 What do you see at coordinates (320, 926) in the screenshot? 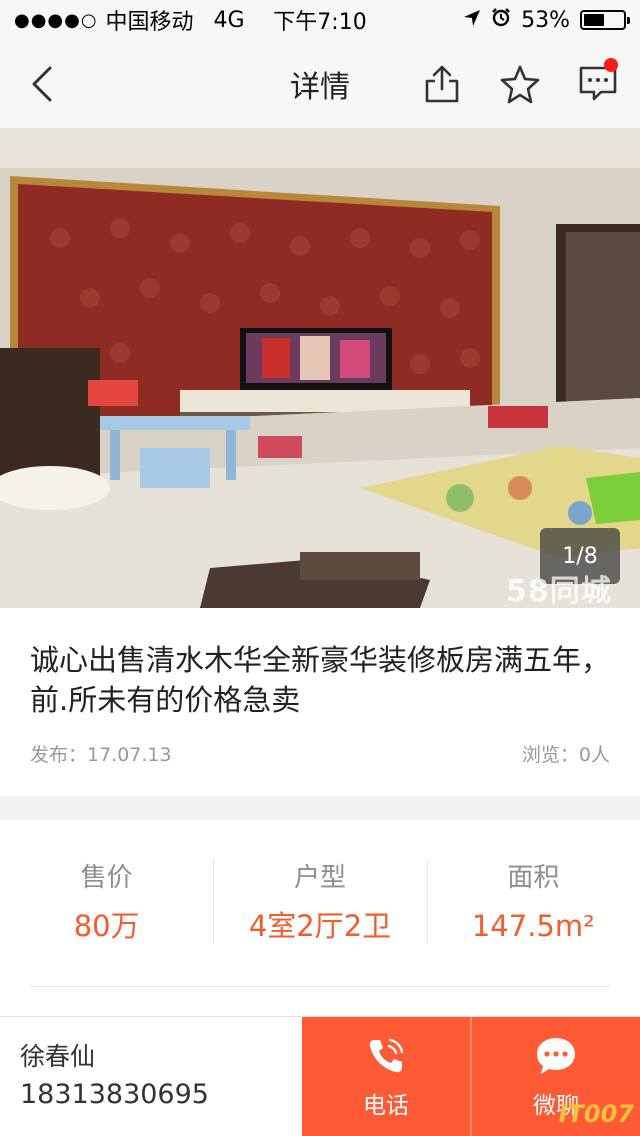
I see `layout-value: 4室2厅2卫` at bounding box center [320, 926].